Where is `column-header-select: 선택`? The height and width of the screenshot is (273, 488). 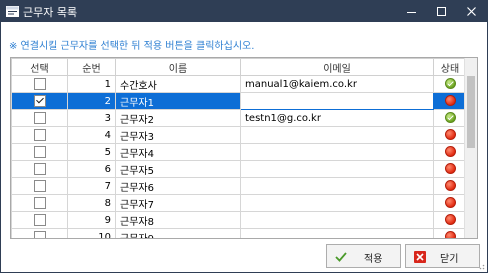 column-header-select: 선택 is located at coordinates (39, 67).